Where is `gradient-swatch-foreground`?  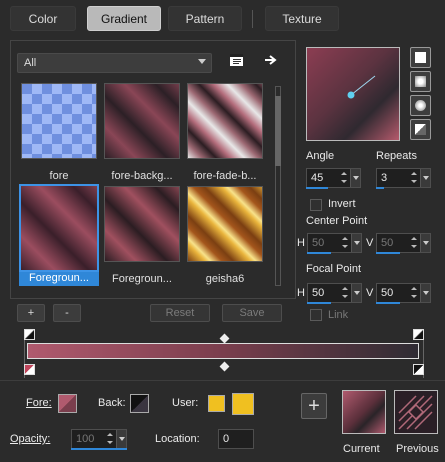 gradient-swatch-foreground is located at coordinates (142, 224).